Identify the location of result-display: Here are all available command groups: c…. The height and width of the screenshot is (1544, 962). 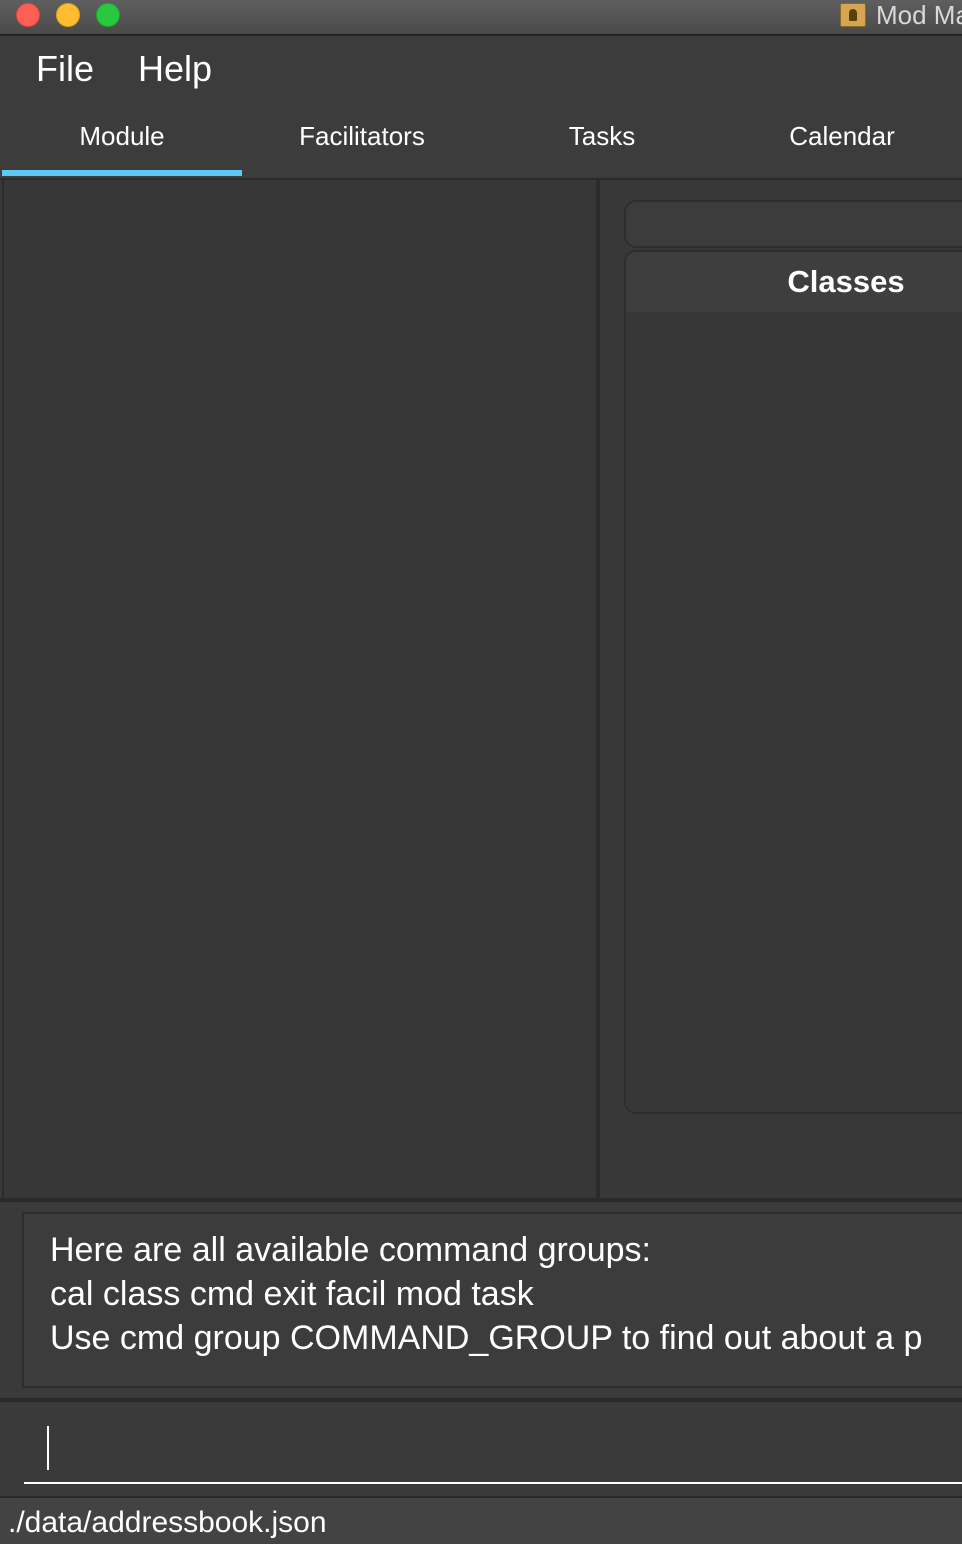
(492, 1300).